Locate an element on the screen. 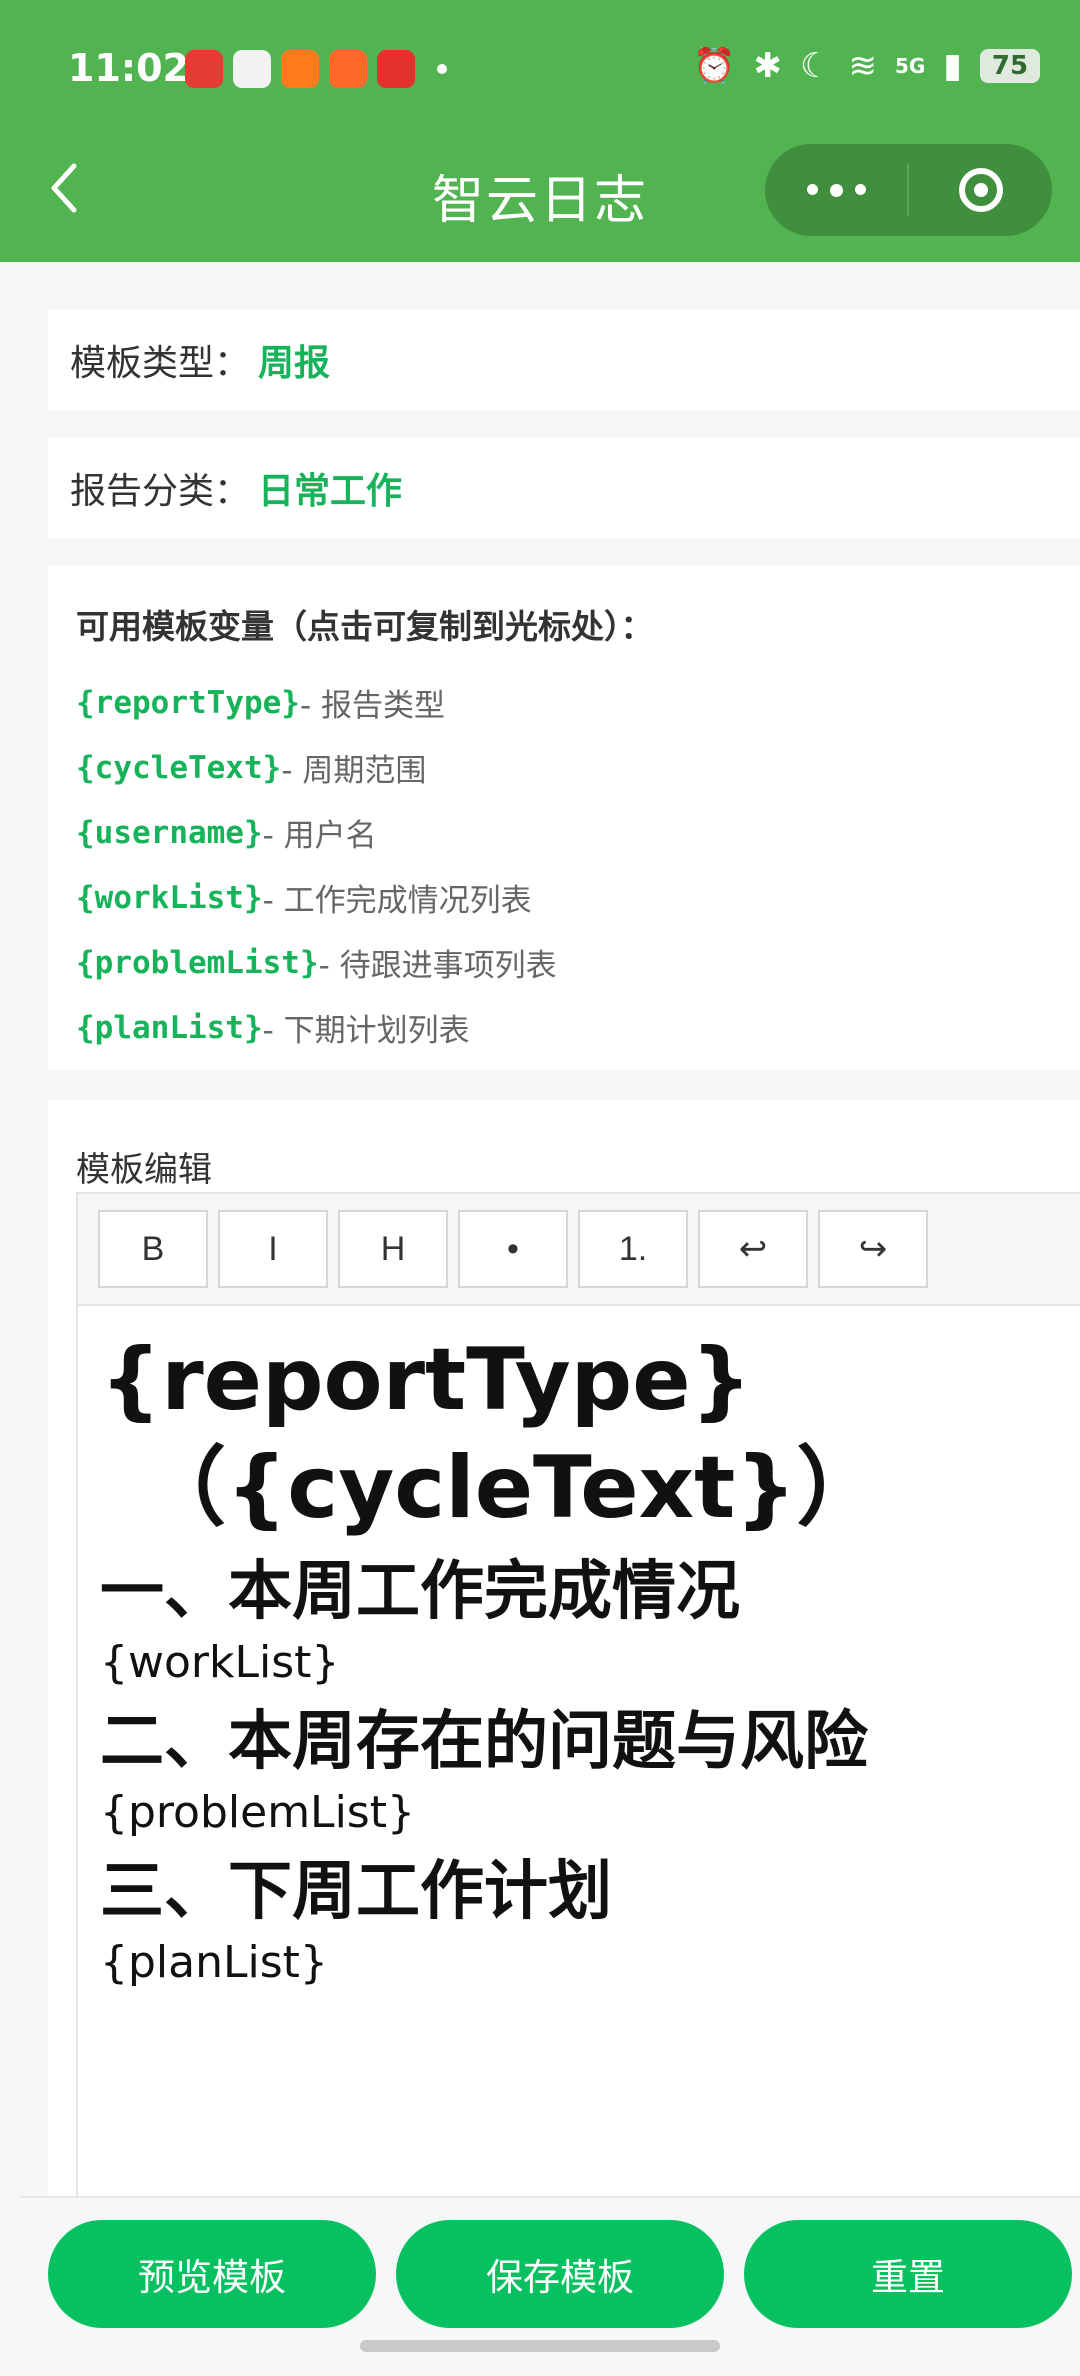  variable-item-workList: {workList} - 工作完成情况列表 is located at coordinates (578, 897).